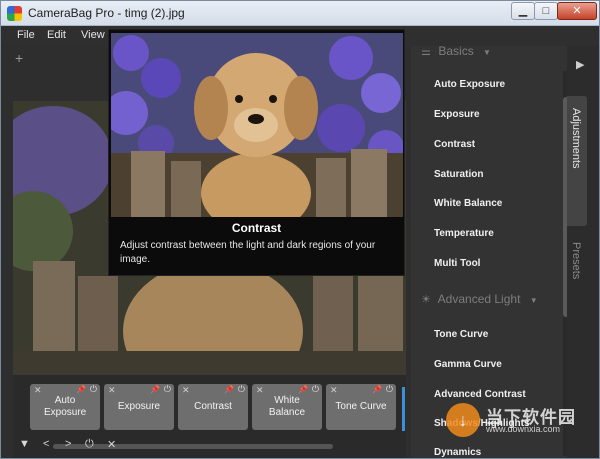  I want to click on sun-icon: ☀, so click(426, 300).